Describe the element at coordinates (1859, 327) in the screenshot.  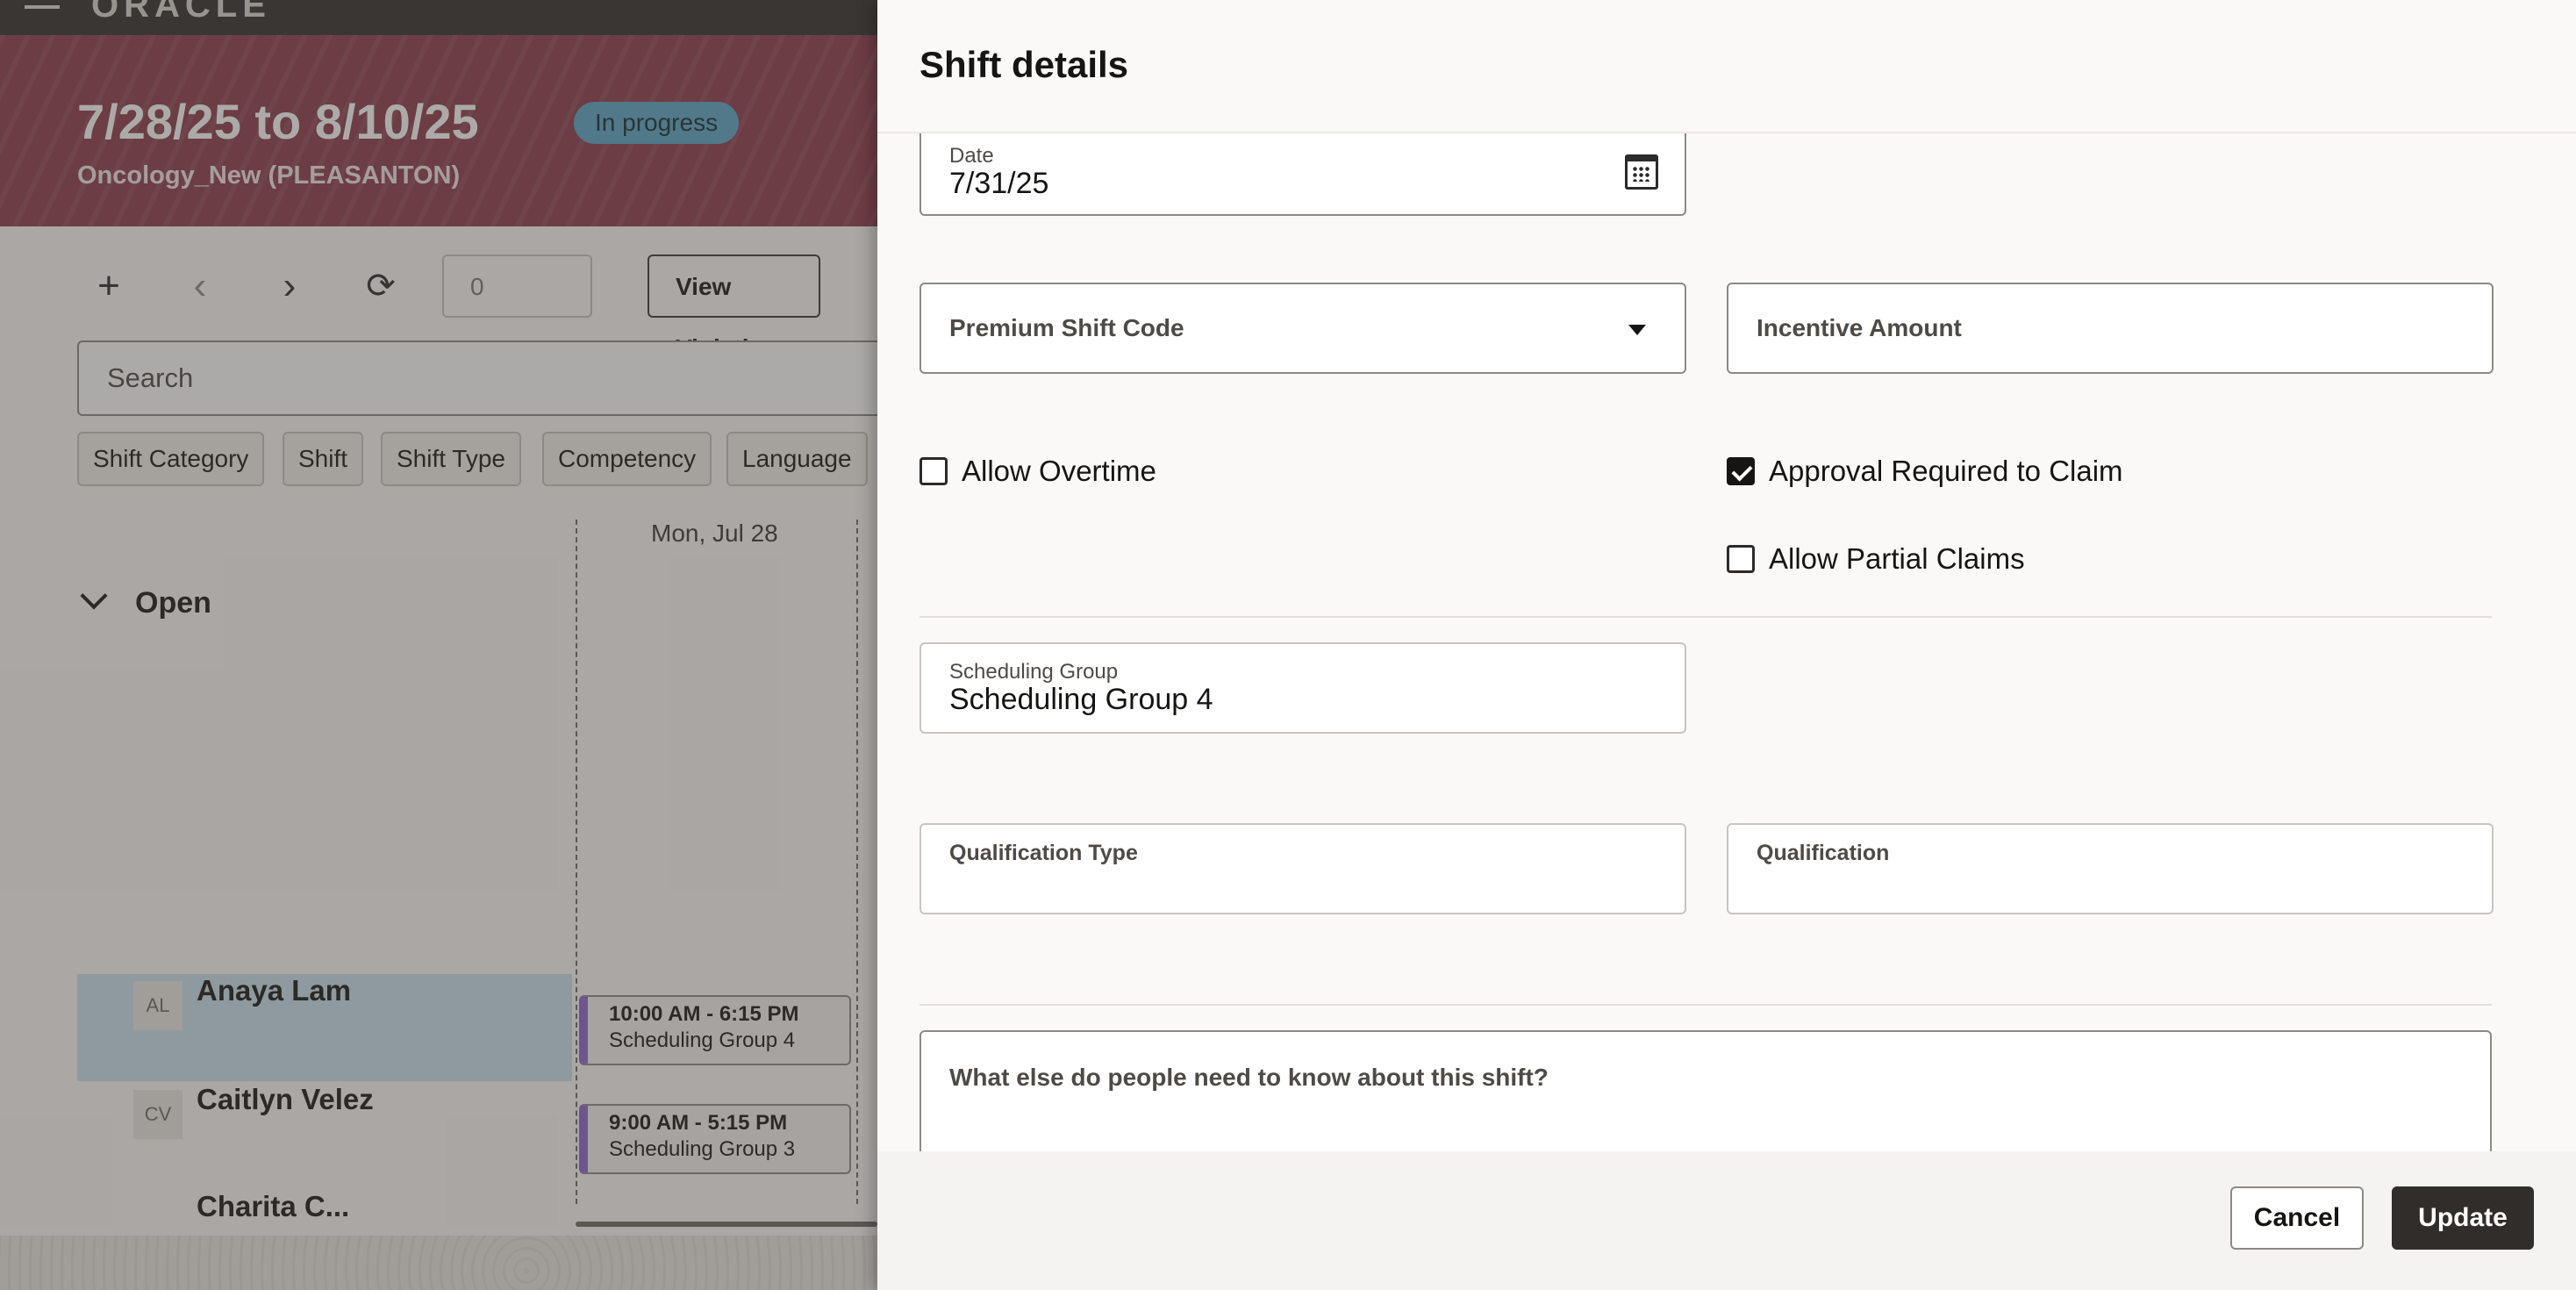
I see `incentive-amount-placeholder: Incentive Amount` at that location.